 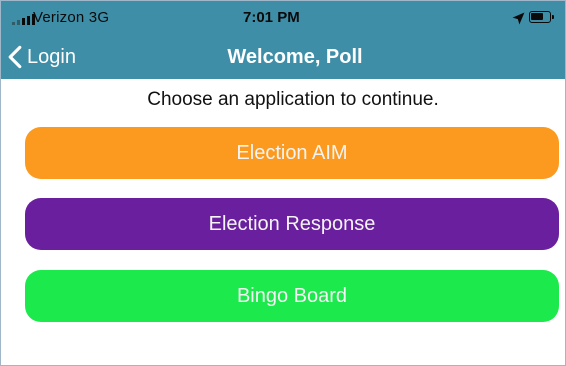 I want to click on navigation-bar: Login Welcome, Poll, so click(x=283, y=57).